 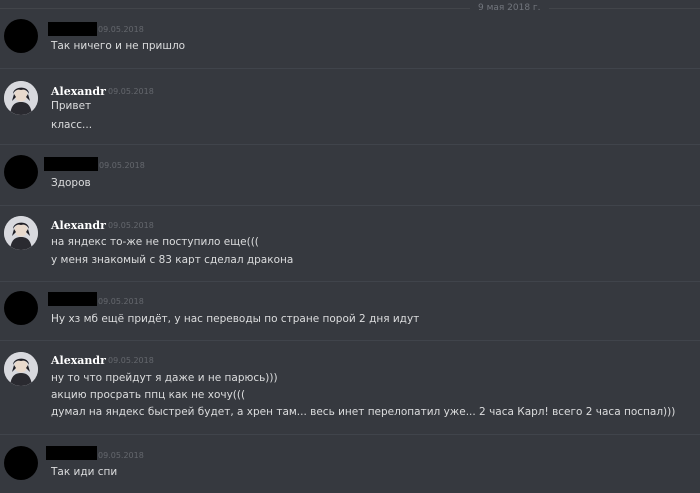 I want to click on message-text: ну то что прейдут я даже и не парюсь))), so click(x=164, y=378).